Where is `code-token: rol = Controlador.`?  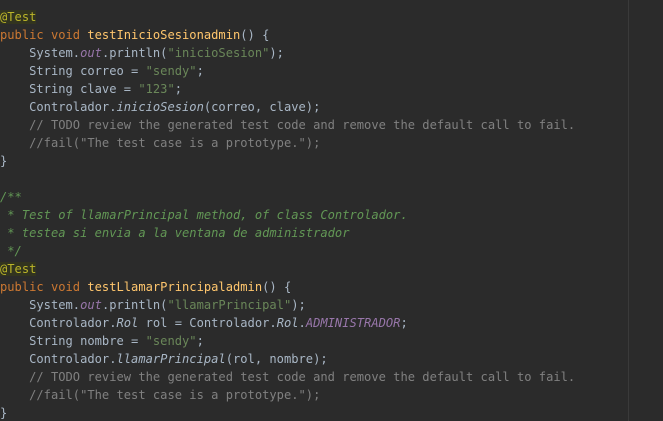 code-token: rol = Controlador. is located at coordinates (207, 323).